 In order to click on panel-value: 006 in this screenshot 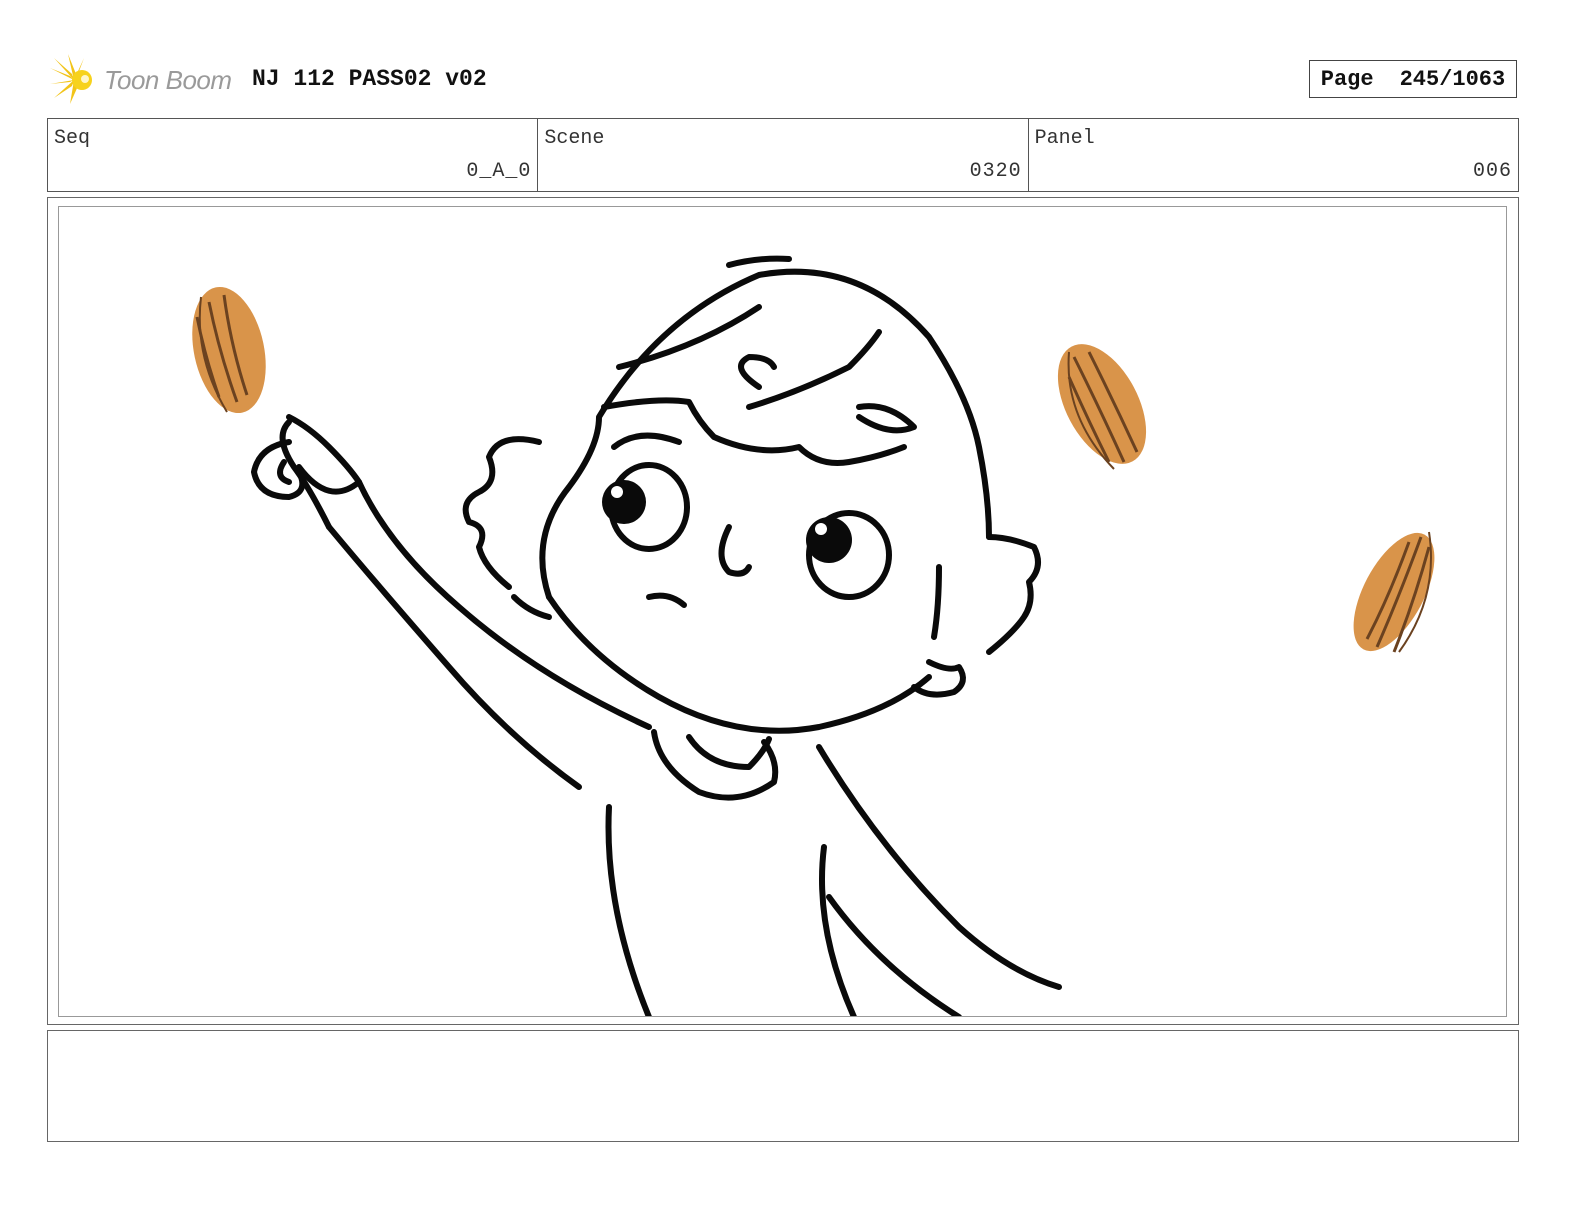, I will do `click(1492, 171)`.